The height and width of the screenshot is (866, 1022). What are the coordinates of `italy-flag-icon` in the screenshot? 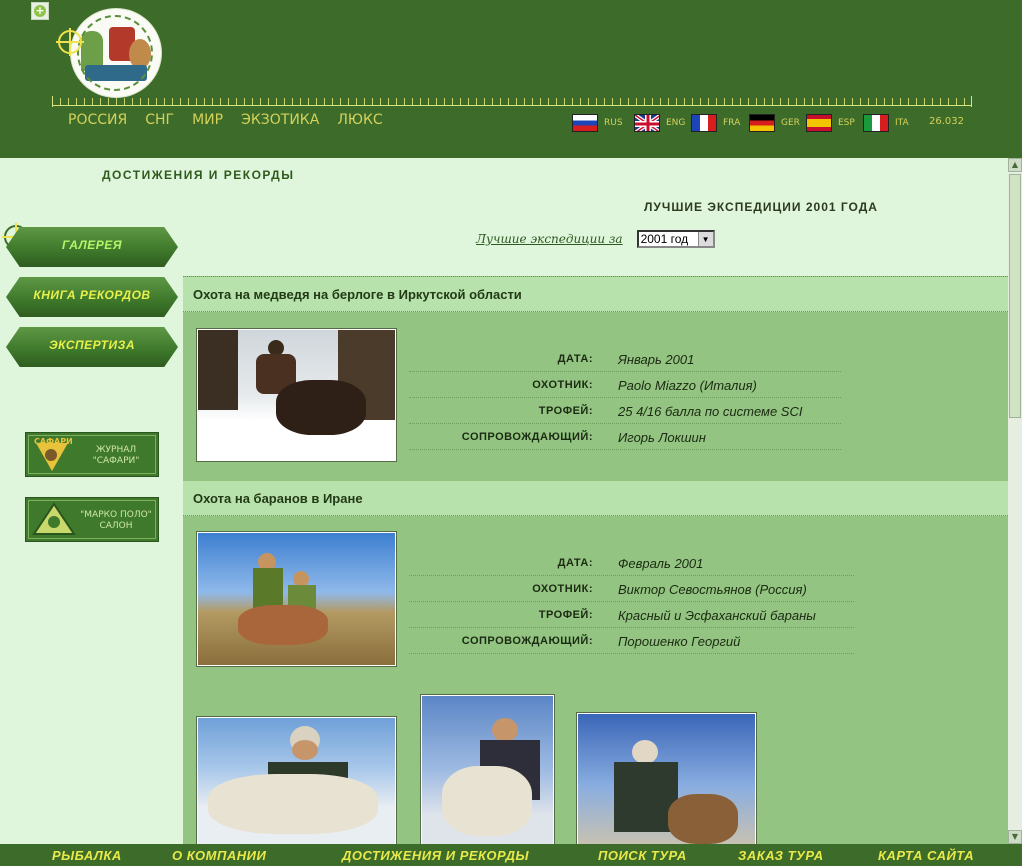 It's located at (876, 123).